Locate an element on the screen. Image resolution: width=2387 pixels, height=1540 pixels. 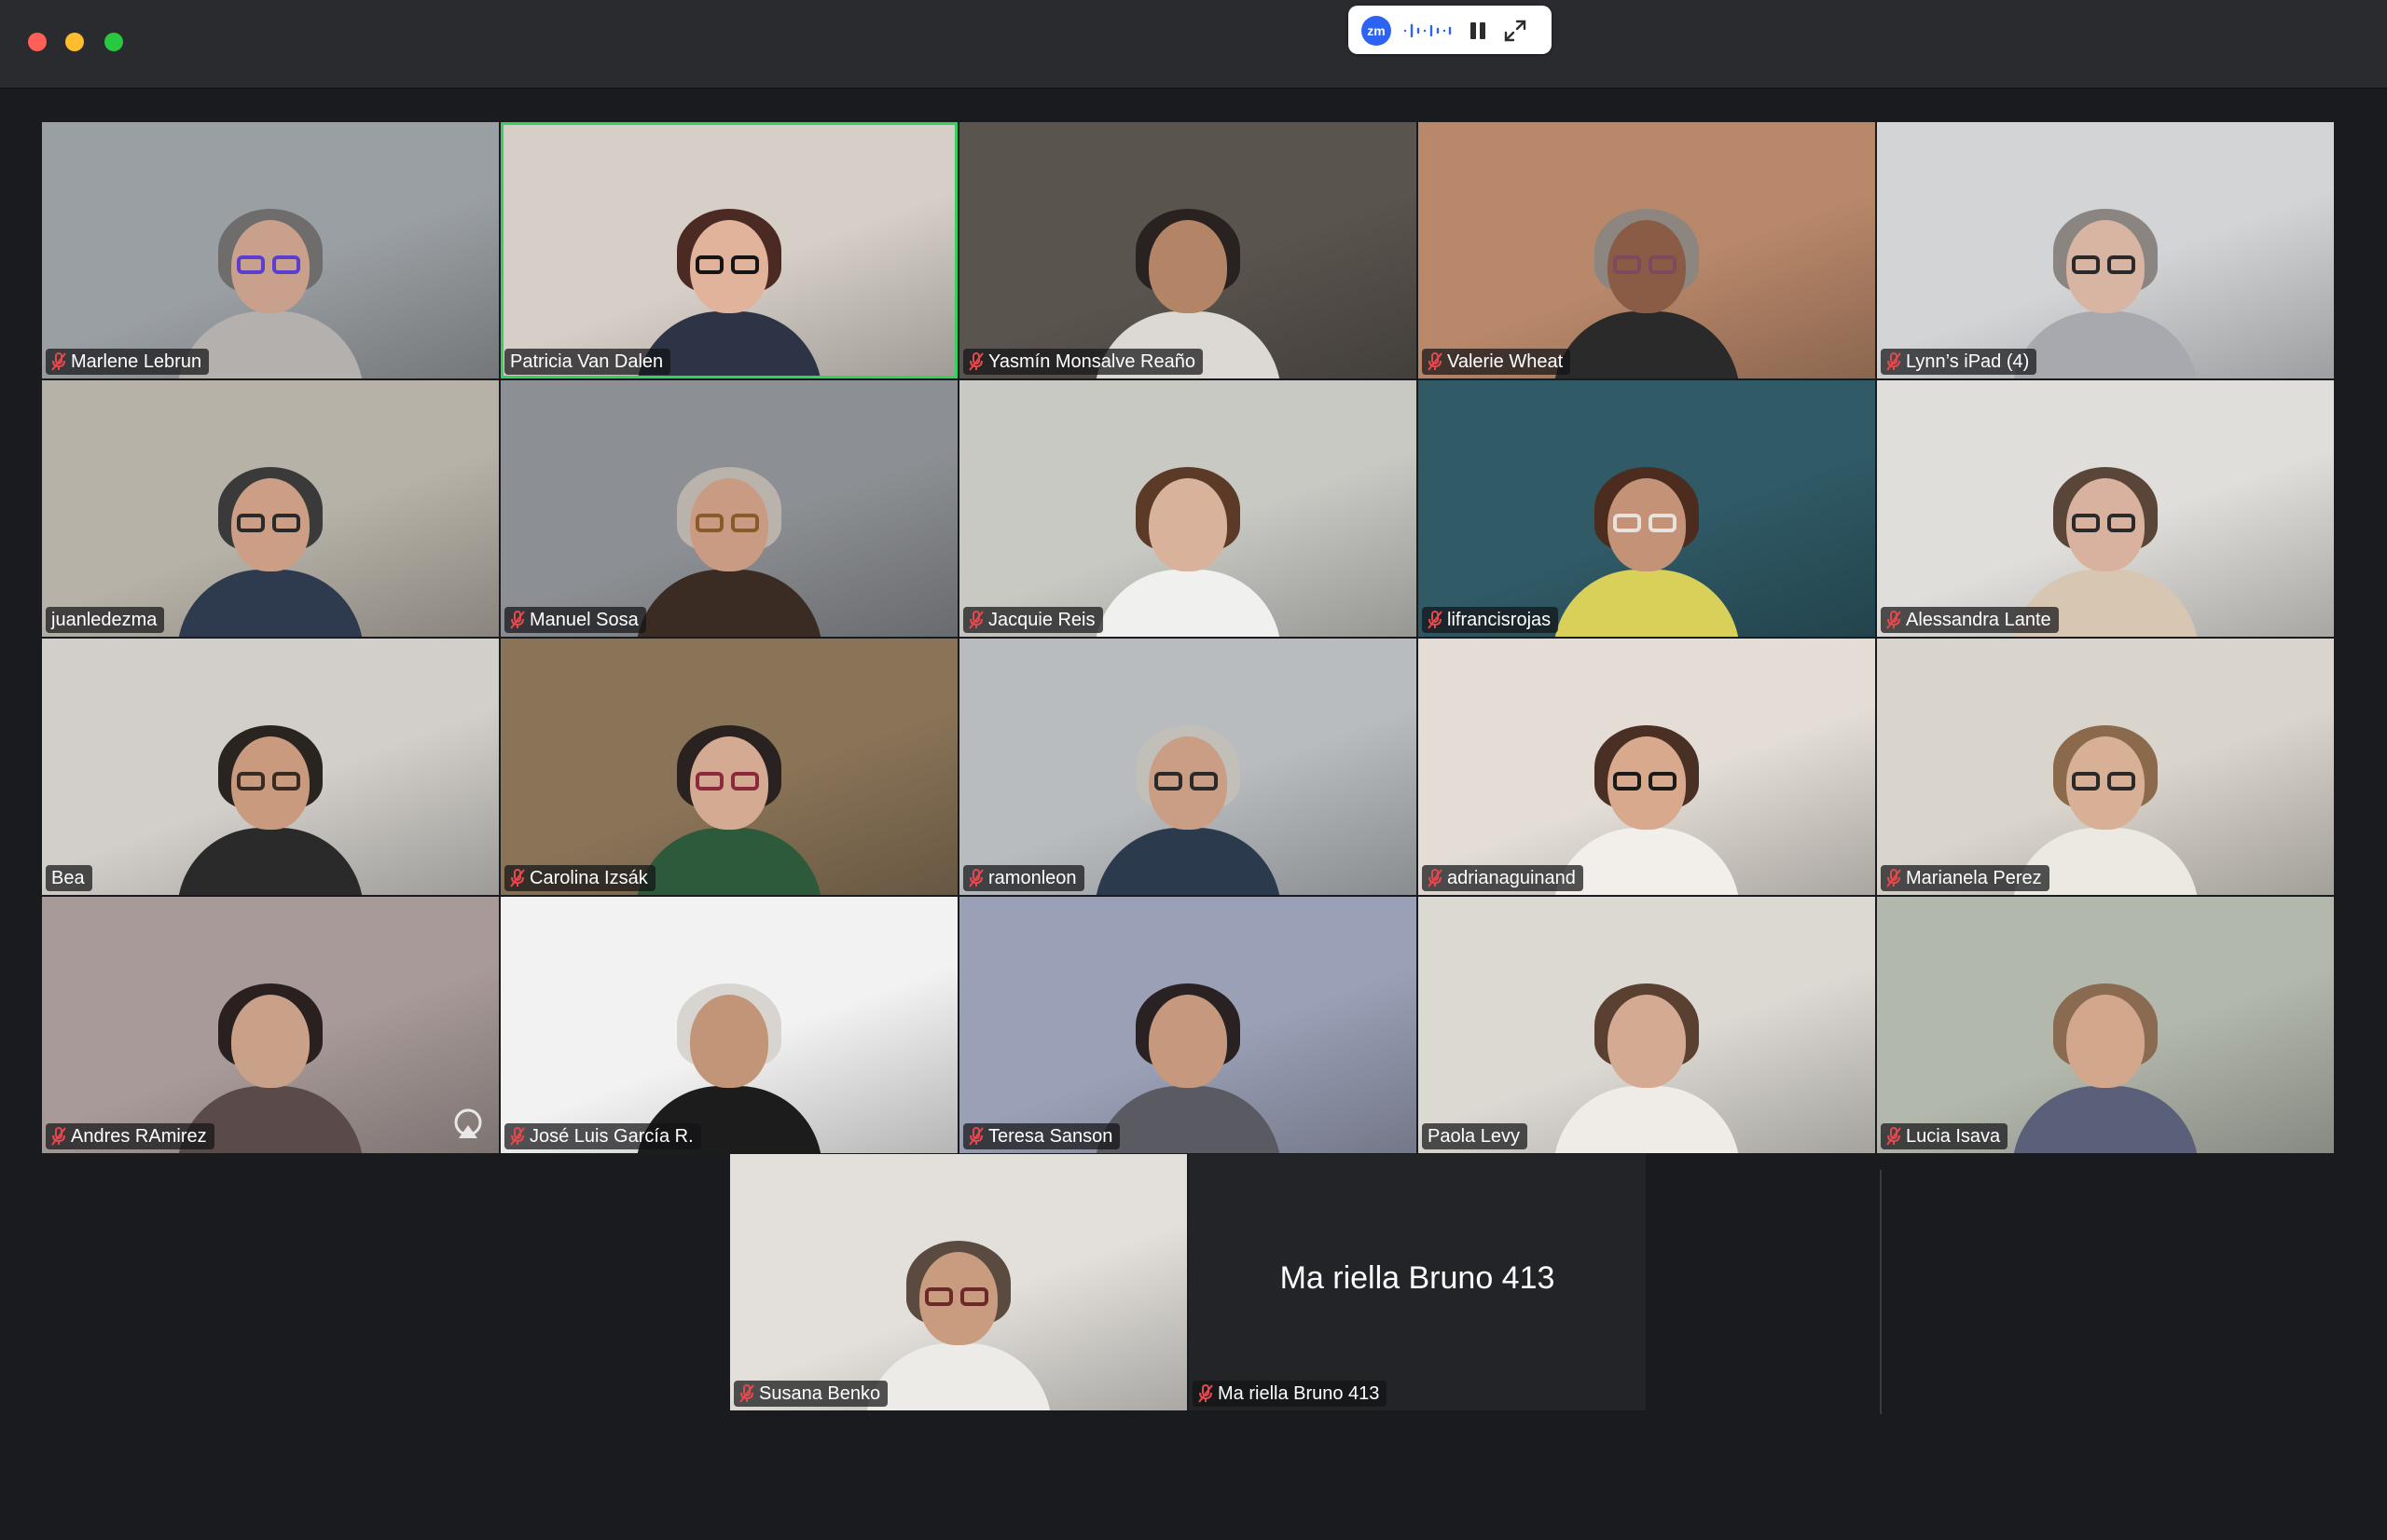
audio-wave-icon is located at coordinates (1427, 30).